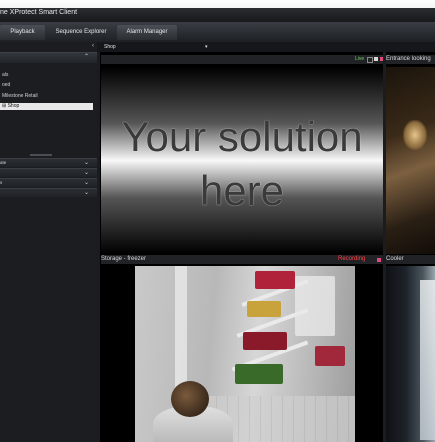 The width and height of the screenshot is (435, 442). I want to click on camera-title: Entrance looking, so click(408, 59).